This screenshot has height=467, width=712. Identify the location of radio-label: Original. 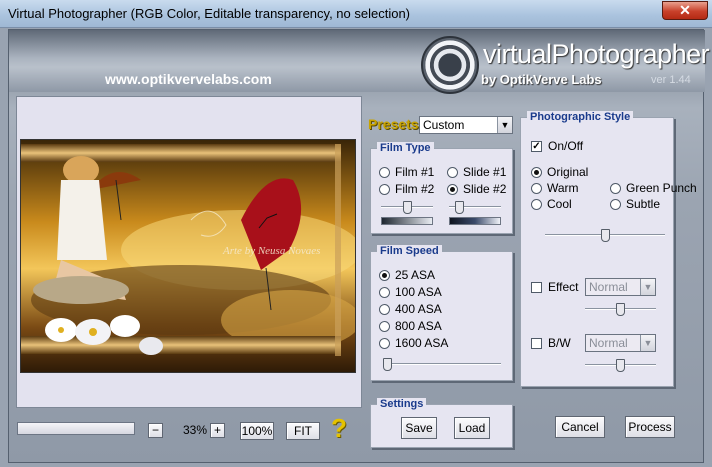
(568, 172).